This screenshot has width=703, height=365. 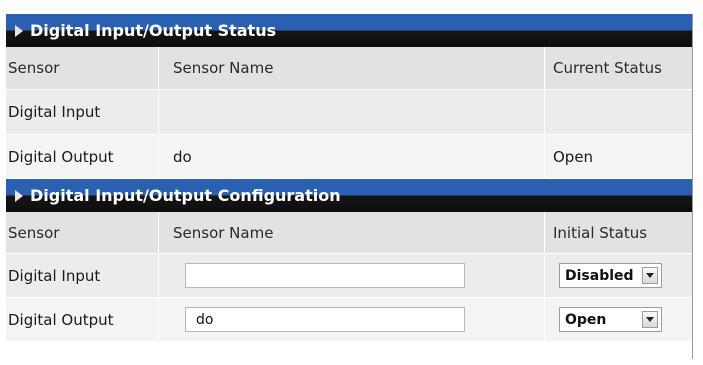 What do you see at coordinates (618, 112) in the screenshot?
I see `row-current-status` at bounding box center [618, 112].